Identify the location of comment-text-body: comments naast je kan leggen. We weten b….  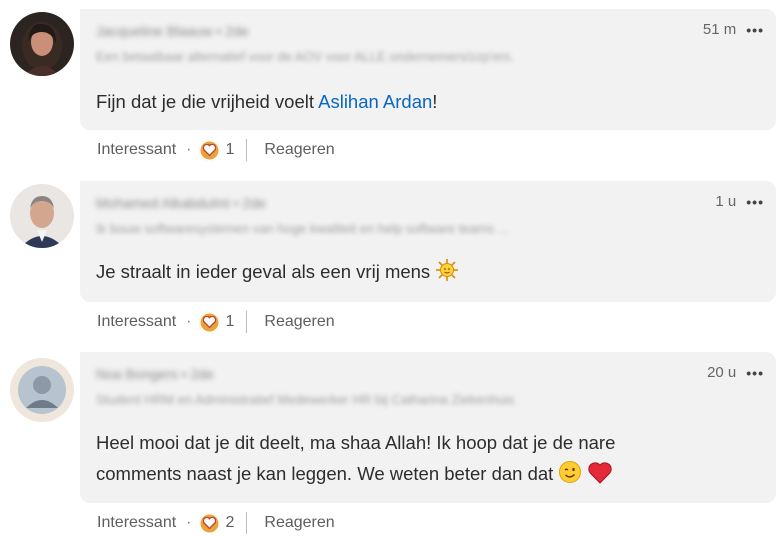
(325, 473).